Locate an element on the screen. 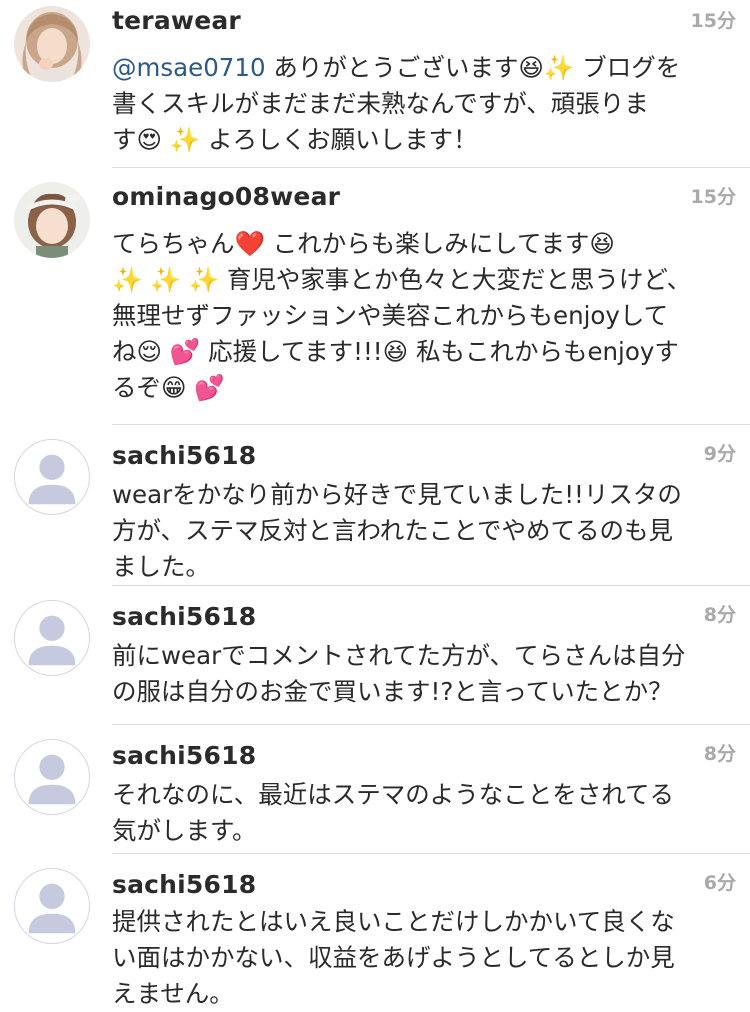  comment-line: ました。 is located at coordinates (161, 566).